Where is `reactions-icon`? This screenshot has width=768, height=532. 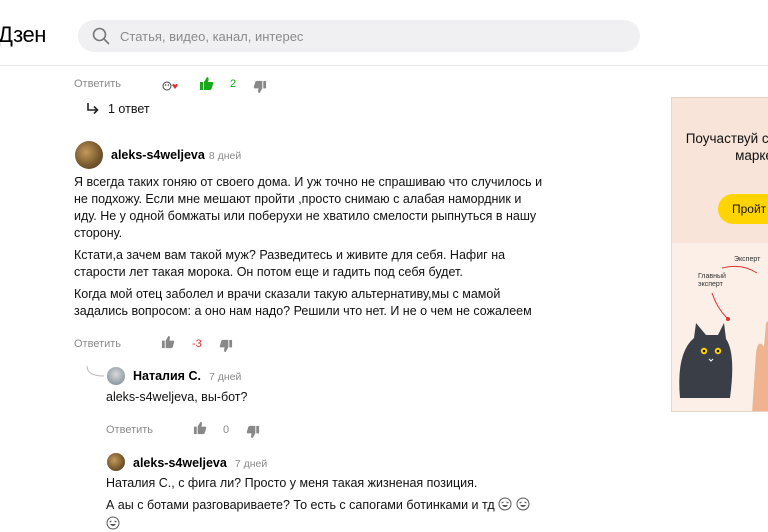 reactions-icon is located at coordinates (170, 86).